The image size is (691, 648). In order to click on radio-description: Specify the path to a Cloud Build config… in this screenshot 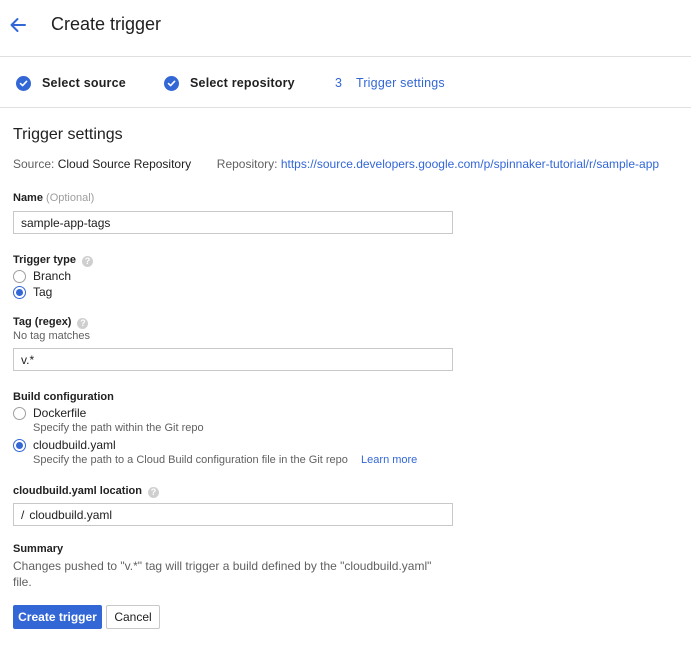, I will do `click(225, 460)`.